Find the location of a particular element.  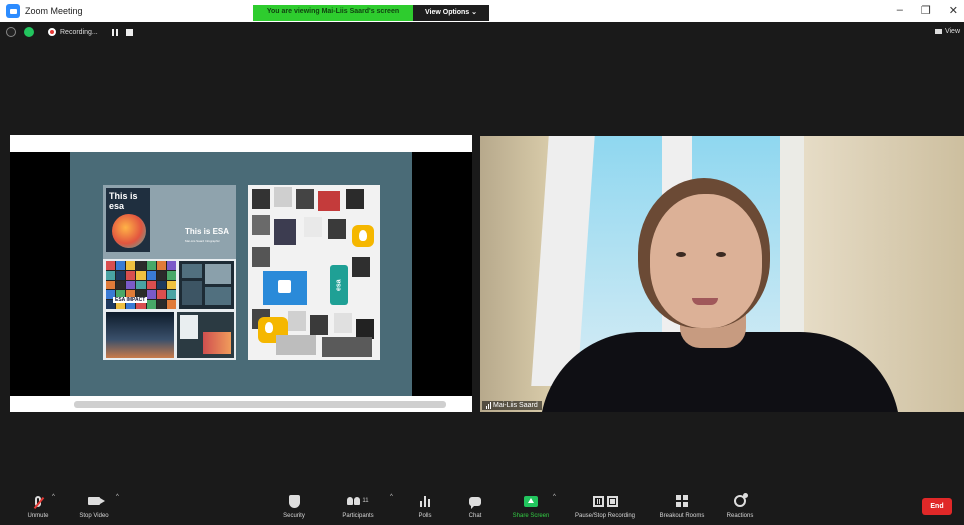

maximize-button: ❐ is located at coordinates (926, 10).